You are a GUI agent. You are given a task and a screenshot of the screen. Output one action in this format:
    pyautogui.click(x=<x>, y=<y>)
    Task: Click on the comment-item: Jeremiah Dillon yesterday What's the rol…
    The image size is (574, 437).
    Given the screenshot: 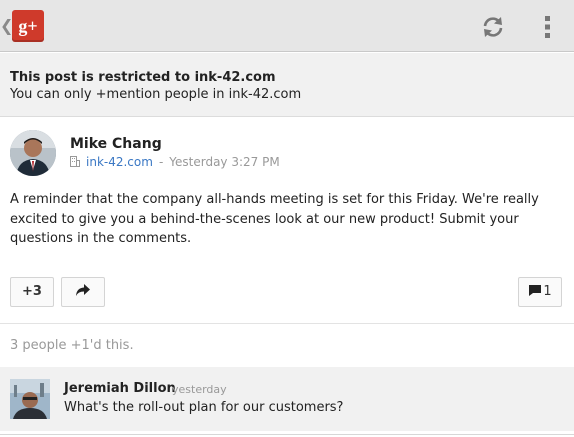 What is the action you would take?
    pyautogui.click(x=287, y=399)
    